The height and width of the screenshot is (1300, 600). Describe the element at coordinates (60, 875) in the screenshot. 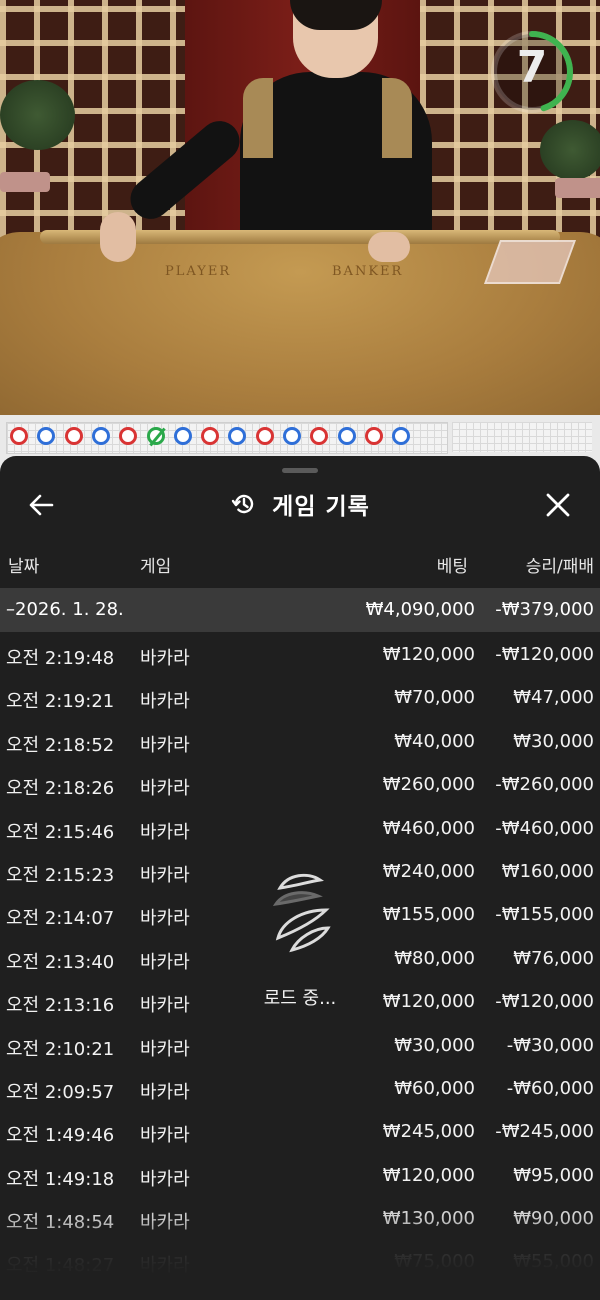

I see `row-time: 오전 2:15:23` at that location.